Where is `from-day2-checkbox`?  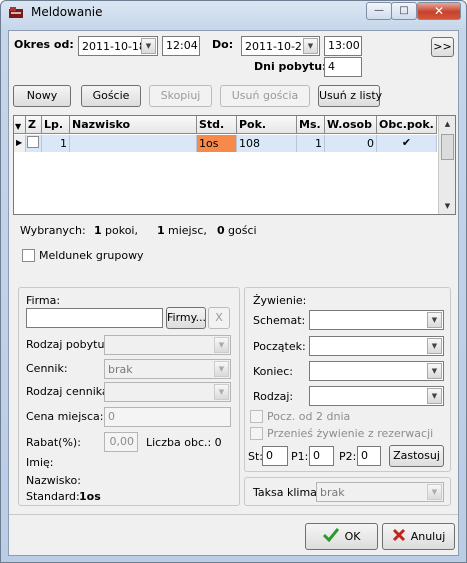 from-day2-checkbox is located at coordinates (256, 416).